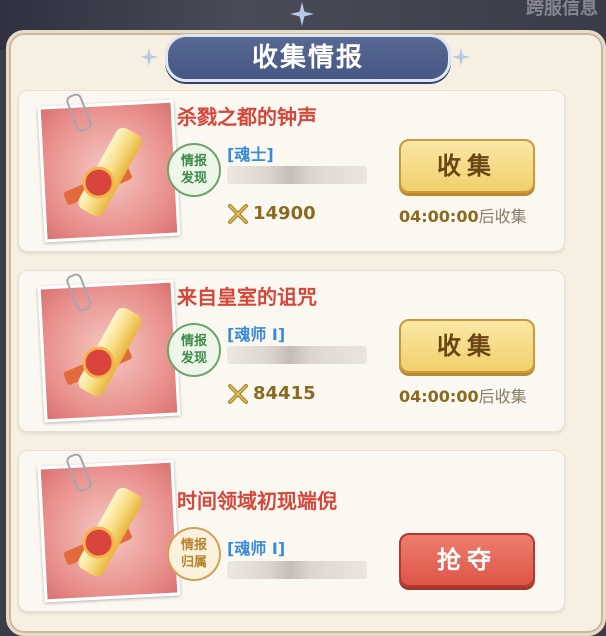  What do you see at coordinates (250, 154) in the screenshot?
I see `owner-rank: [魂士]` at bounding box center [250, 154].